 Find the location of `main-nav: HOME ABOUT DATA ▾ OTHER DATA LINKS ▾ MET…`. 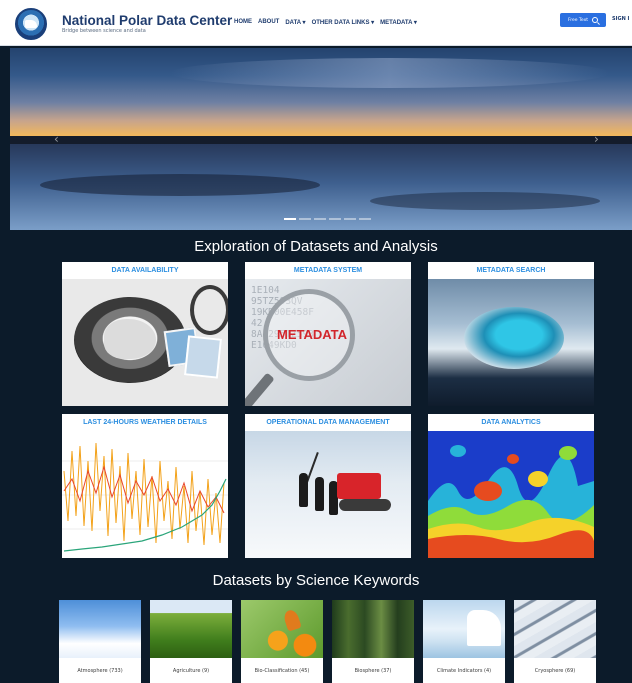

main-nav: HOME ABOUT DATA ▾ OTHER DATA LINKS ▾ MET… is located at coordinates (325, 22).